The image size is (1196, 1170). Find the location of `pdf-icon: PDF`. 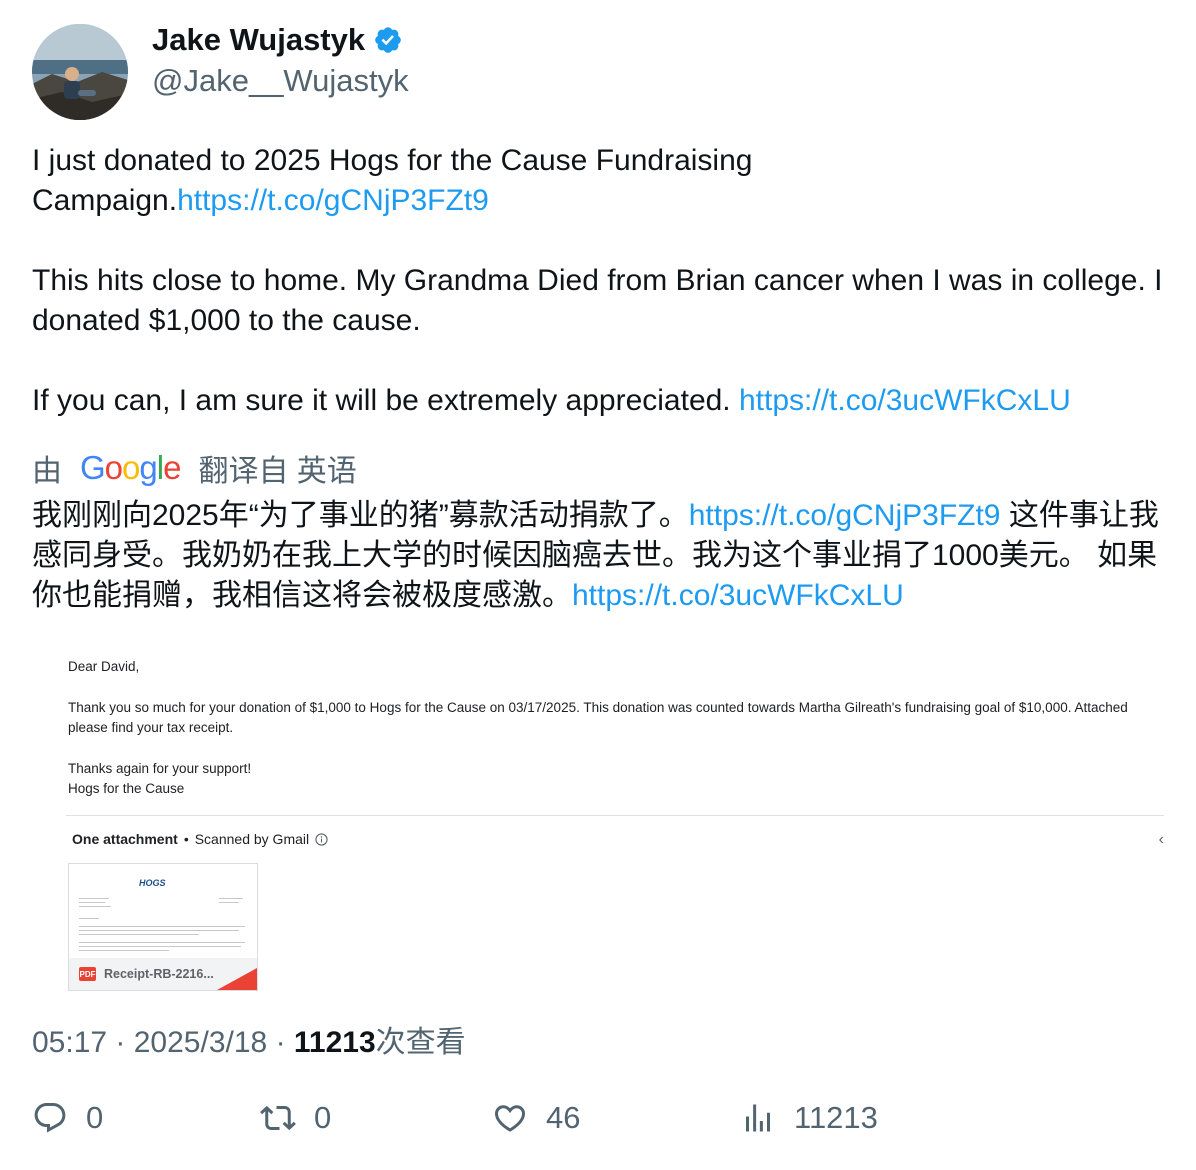

pdf-icon: PDF is located at coordinates (87, 974).